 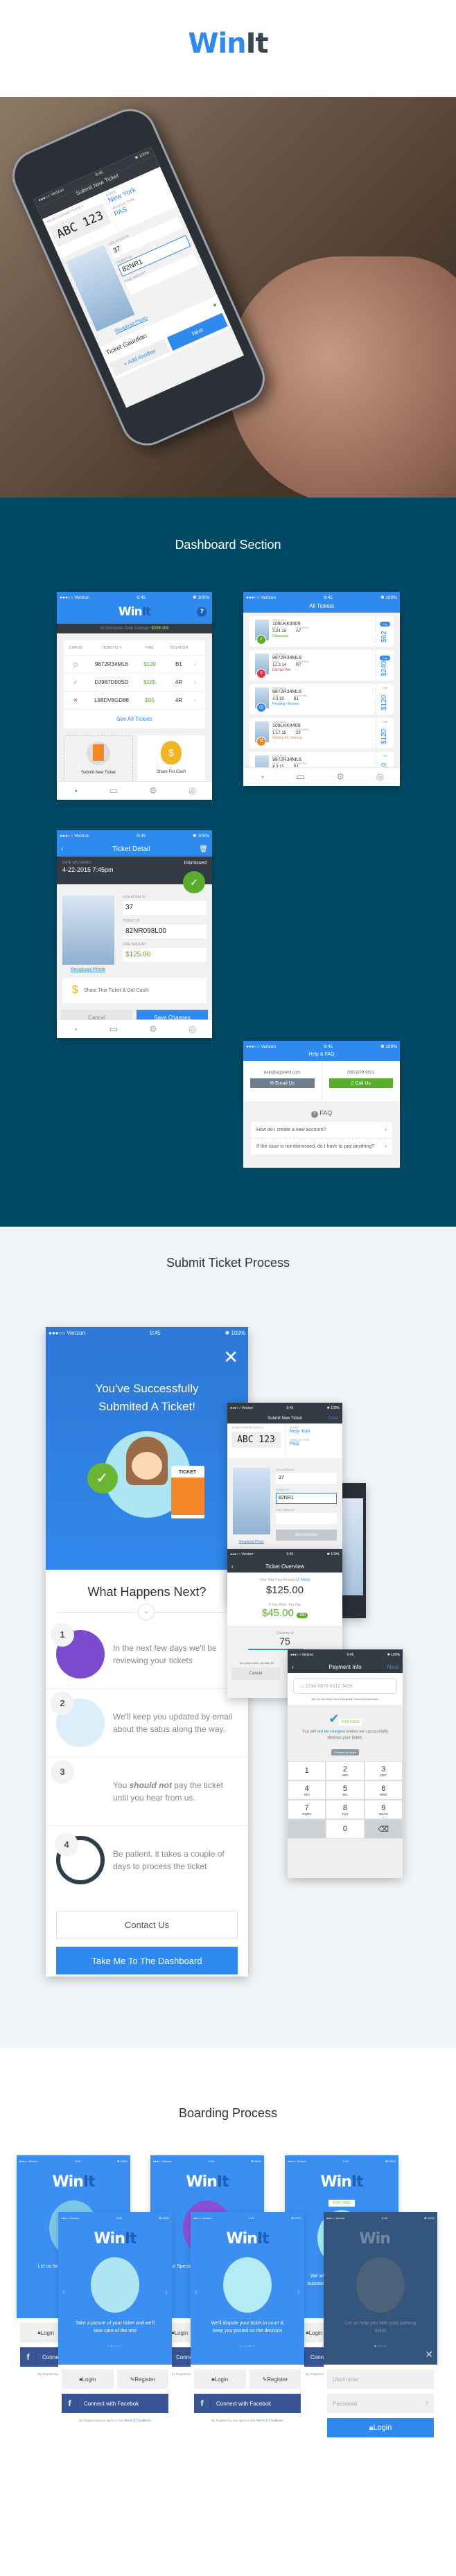 What do you see at coordinates (345, 1790) in the screenshot?
I see `keypad-key: 5 JKL` at bounding box center [345, 1790].